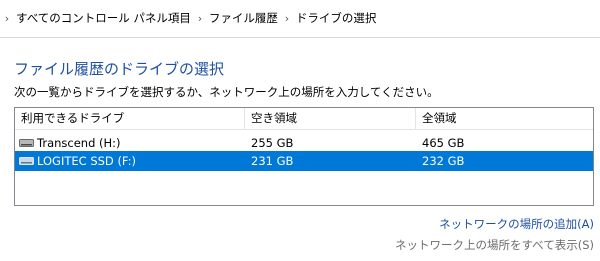 The height and width of the screenshot is (261, 600). What do you see at coordinates (330, 118) in the screenshot?
I see `column-header-free-space: 空き領域` at bounding box center [330, 118].